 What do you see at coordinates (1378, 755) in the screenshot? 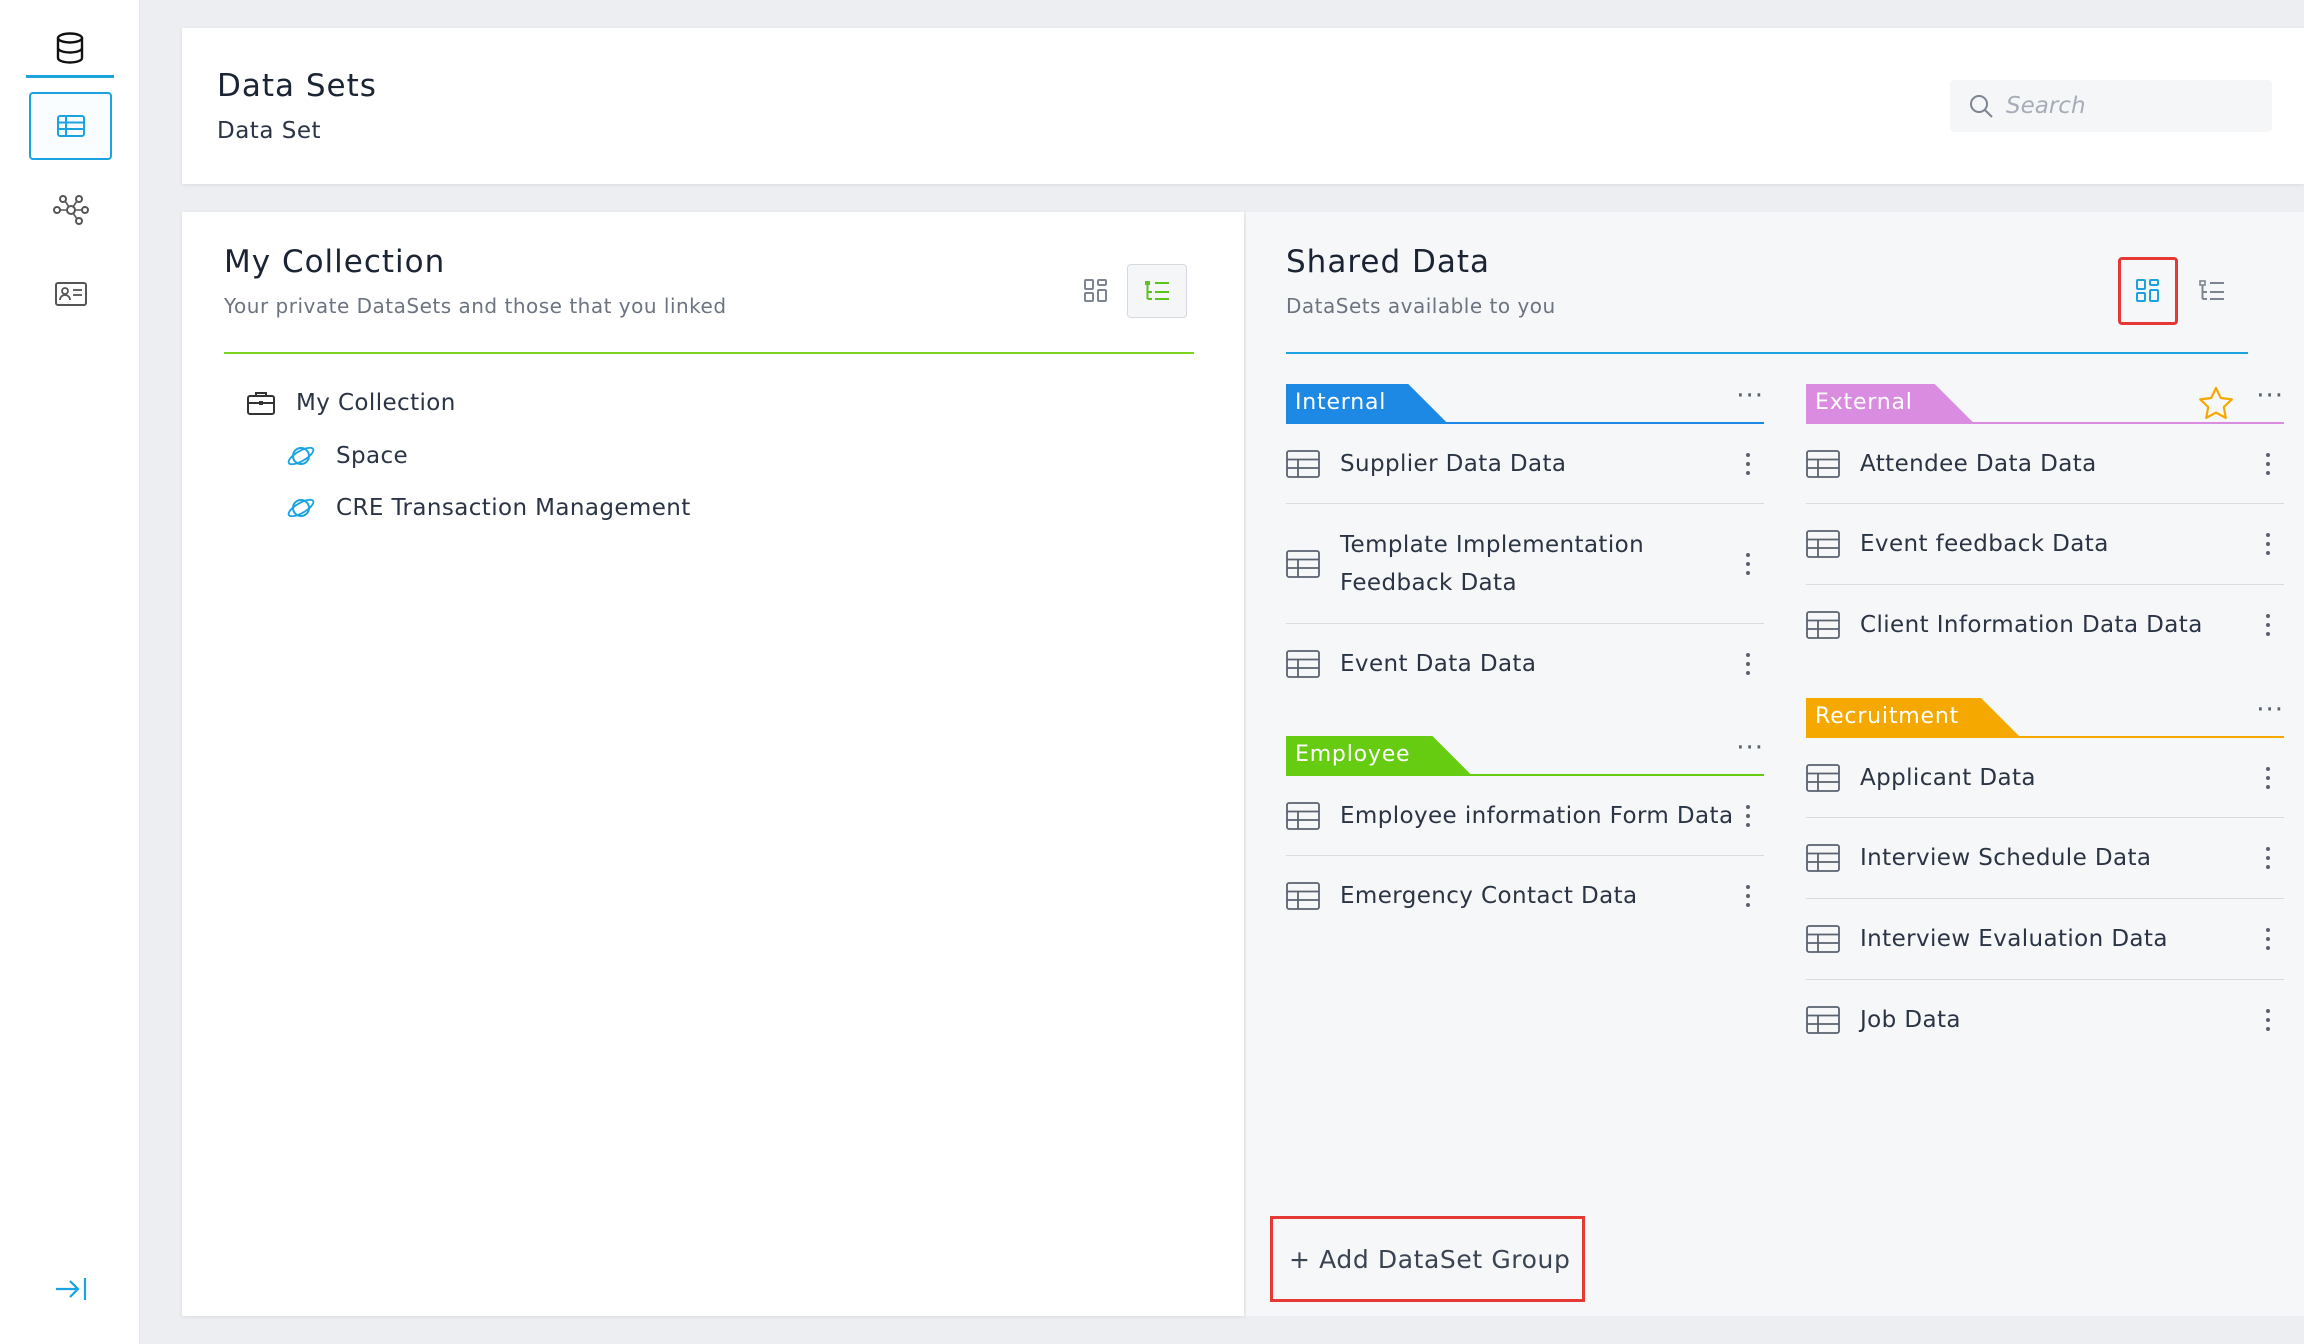
I see `group-tag: Employee` at bounding box center [1378, 755].